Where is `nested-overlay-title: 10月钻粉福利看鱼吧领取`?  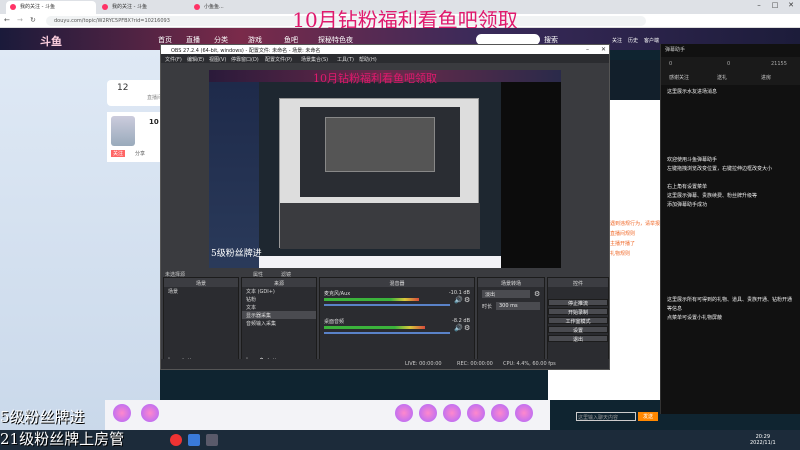
nested-overlay-title: 10月钻粉福利看鱼吧领取 is located at coordinates (375, 78).